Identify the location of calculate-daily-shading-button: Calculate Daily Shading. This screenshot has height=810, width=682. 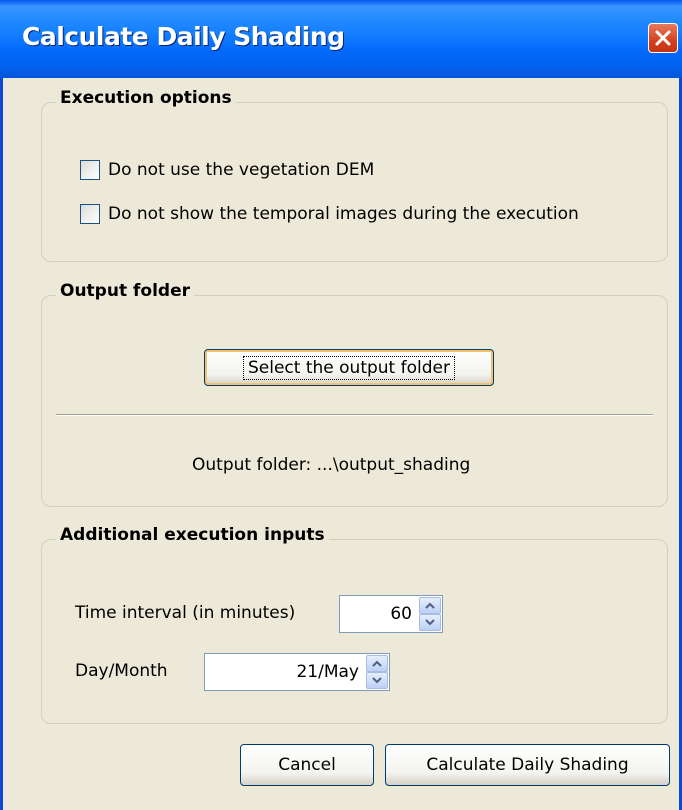
(527, 765).